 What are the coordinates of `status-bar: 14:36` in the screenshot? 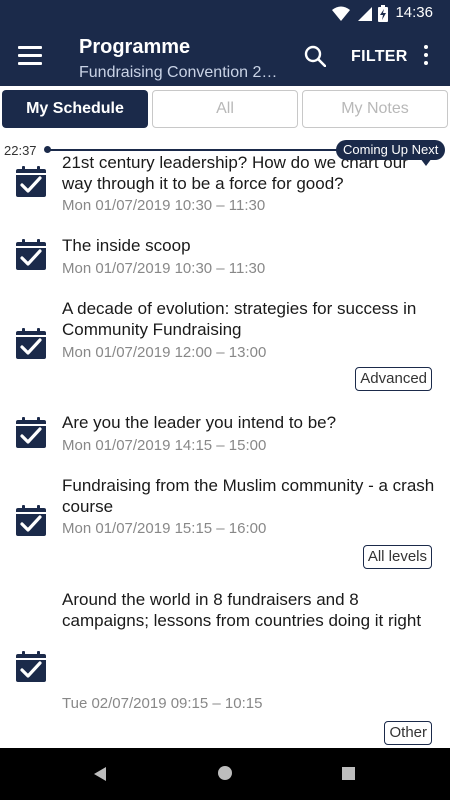 It's located at (225, 13).